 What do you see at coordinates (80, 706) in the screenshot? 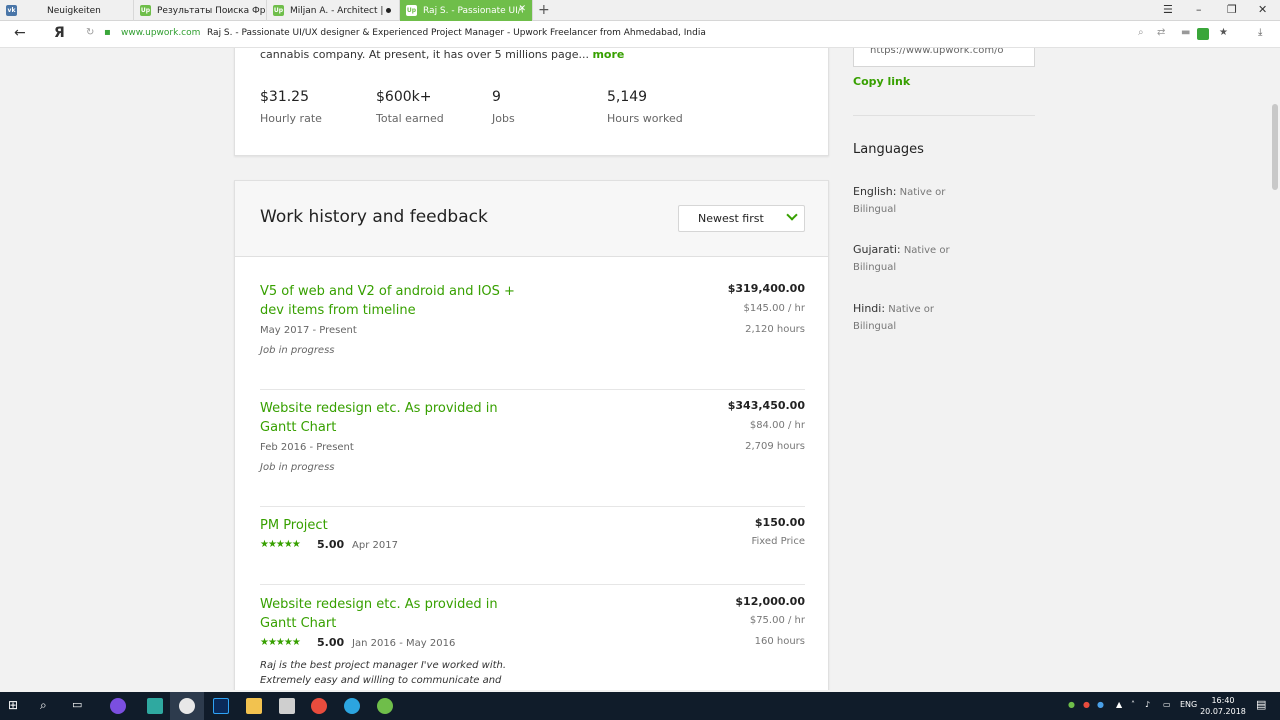
I see `task-view-icon: ▭` at bounding box center [80, 706].